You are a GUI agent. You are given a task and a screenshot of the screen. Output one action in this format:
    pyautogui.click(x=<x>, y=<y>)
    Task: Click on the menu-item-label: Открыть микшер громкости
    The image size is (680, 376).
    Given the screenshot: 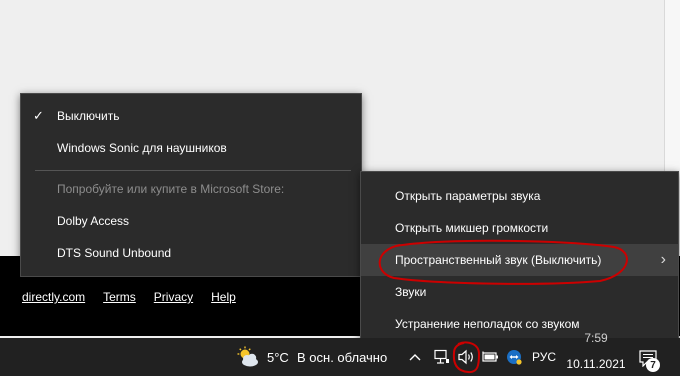 What is the action you would take?
    pyautogui.click(x=472, y=228)
    